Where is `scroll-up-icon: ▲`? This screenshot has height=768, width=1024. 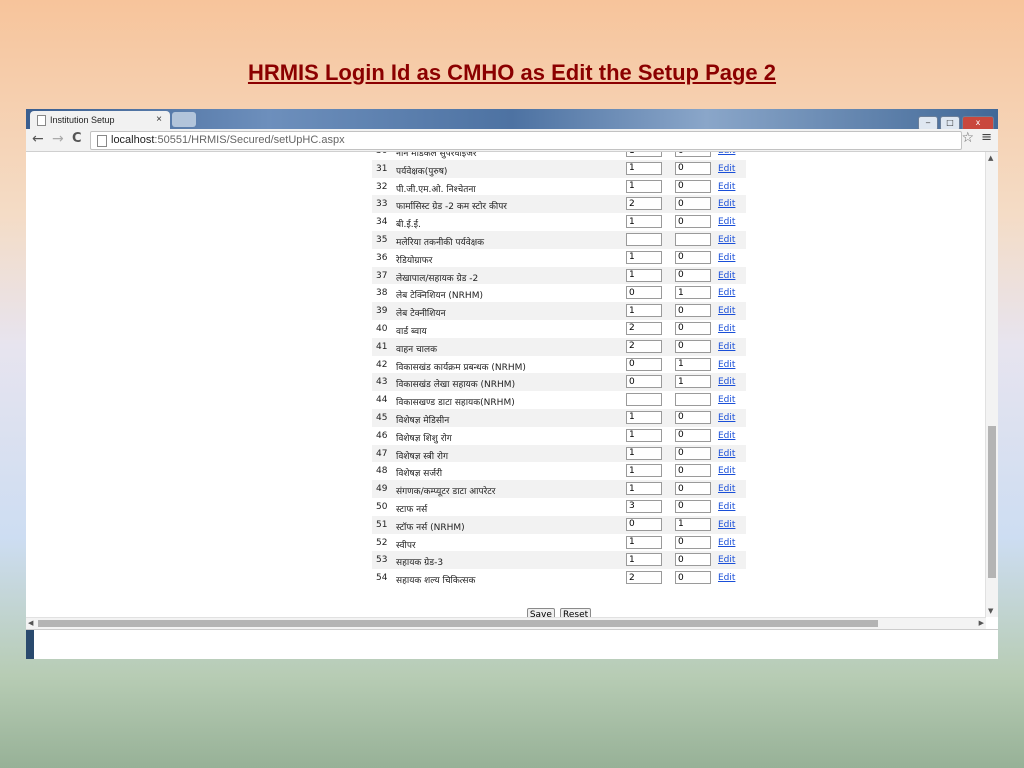
scroll-up-icon: ▲ is located at coordinates (990, 158).